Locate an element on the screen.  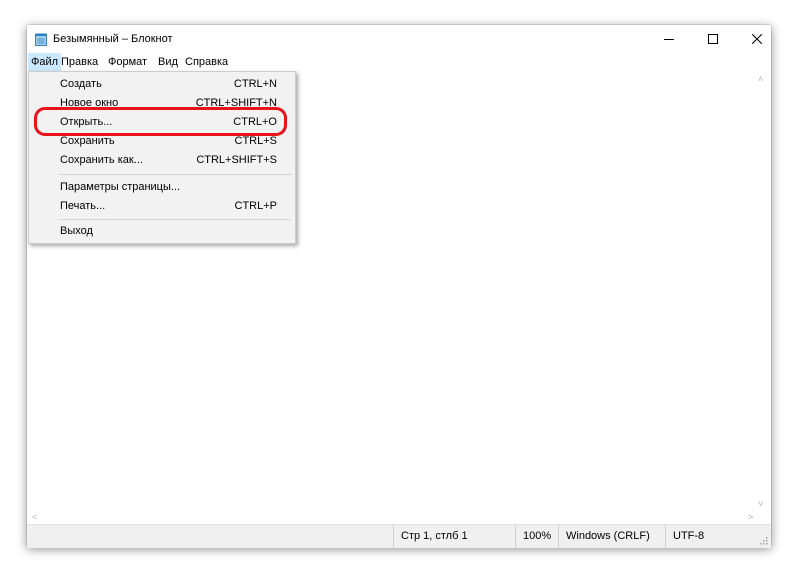
menu-file: Файл is located at coordinates (45, 62).